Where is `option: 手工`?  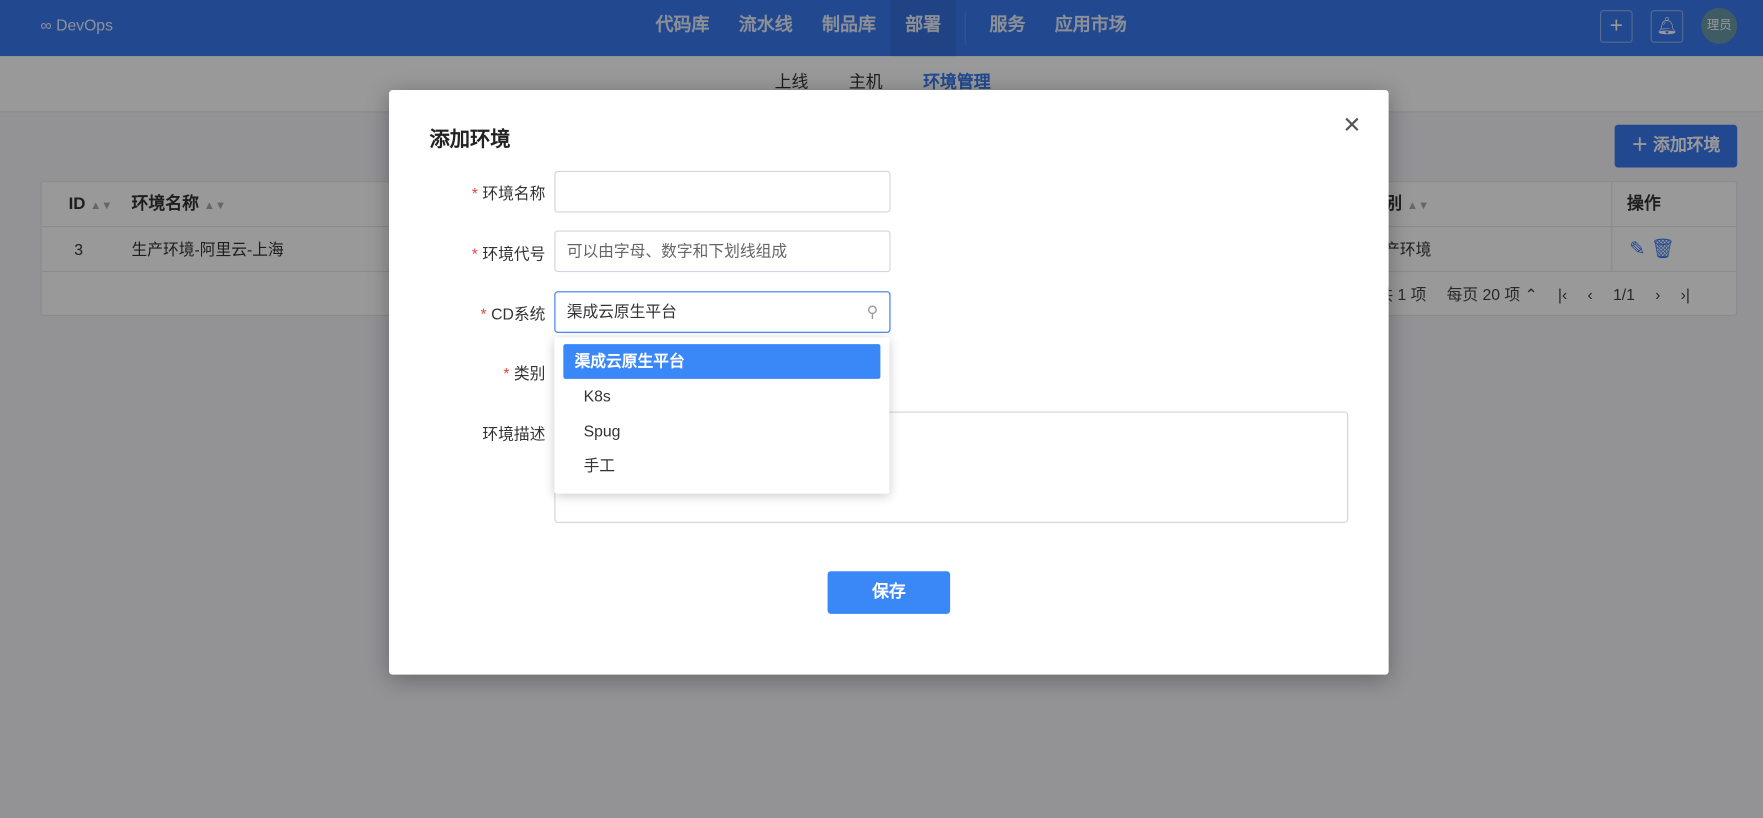
option: 手工 is located at coordinates (721, 466).